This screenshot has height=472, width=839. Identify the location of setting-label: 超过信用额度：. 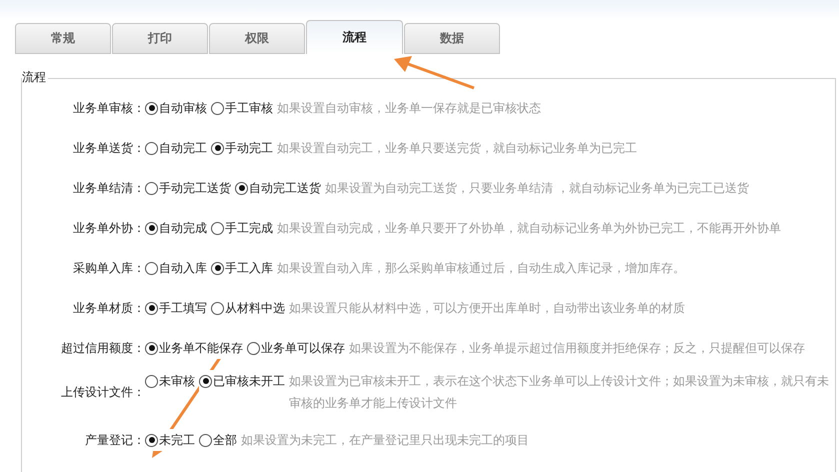
(102, 348).